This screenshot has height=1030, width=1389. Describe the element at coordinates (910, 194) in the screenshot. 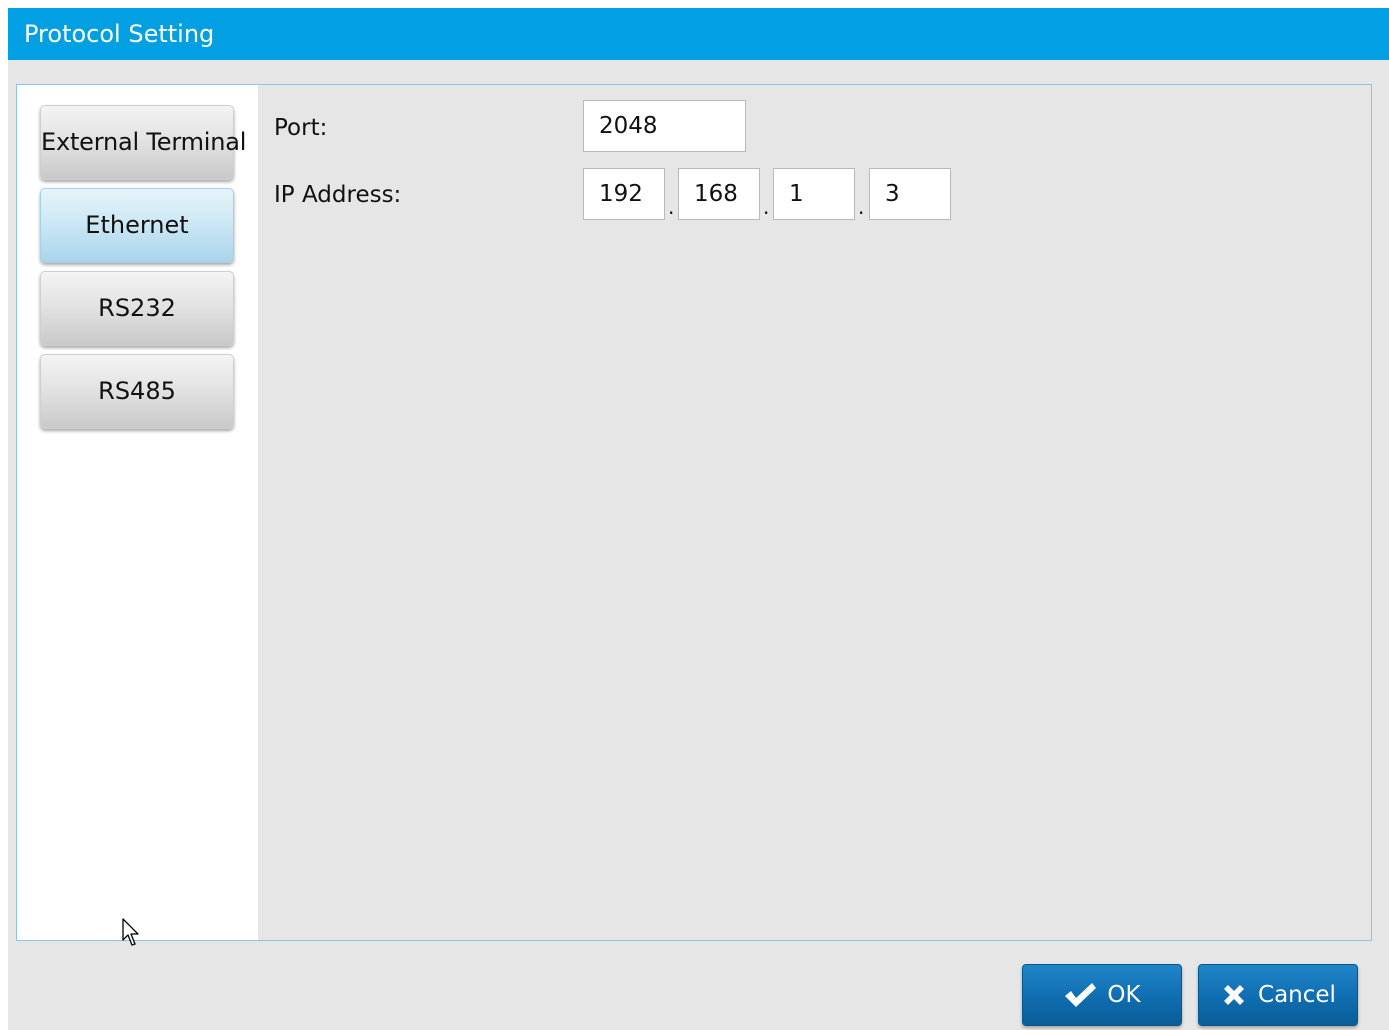

I see `ip-octet-4-input` at that location.